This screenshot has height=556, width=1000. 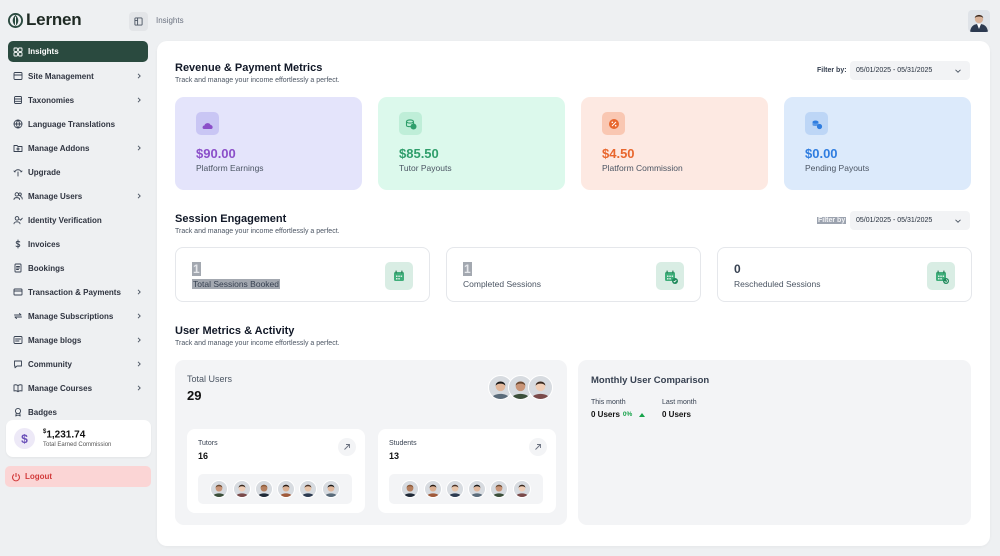 I want to click on students-label: Students, so click(x=403, y=443).